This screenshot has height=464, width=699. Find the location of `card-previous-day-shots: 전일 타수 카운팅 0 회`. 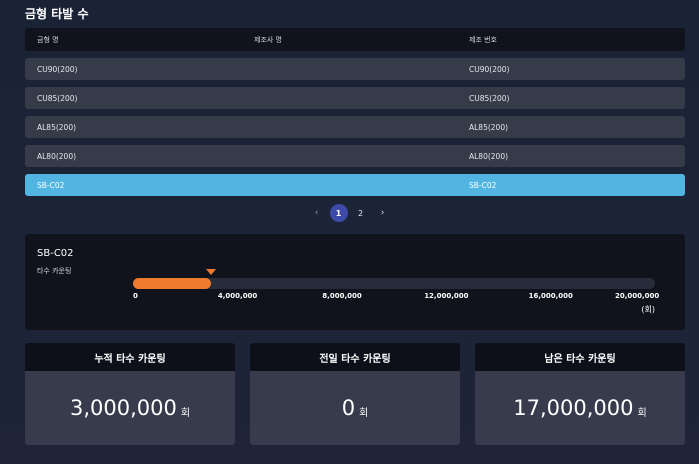

card-previous-day-shots: 전일 타수 카운팅 0 회 is located at coordinates (355, 394).